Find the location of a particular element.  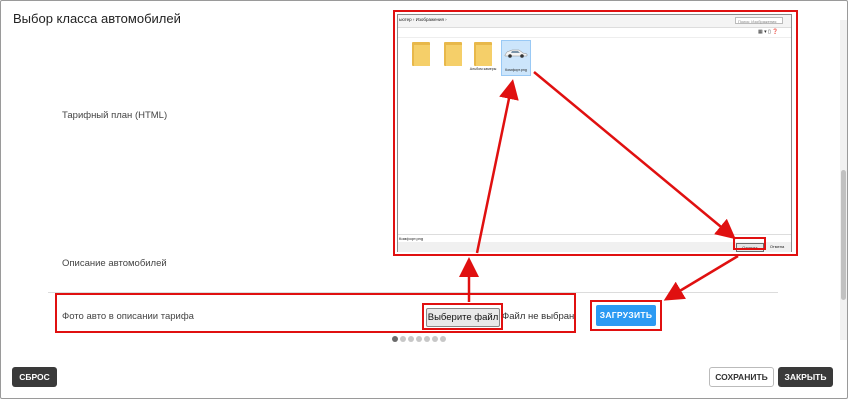

pagination-dots is located at coordinates (420, 339).